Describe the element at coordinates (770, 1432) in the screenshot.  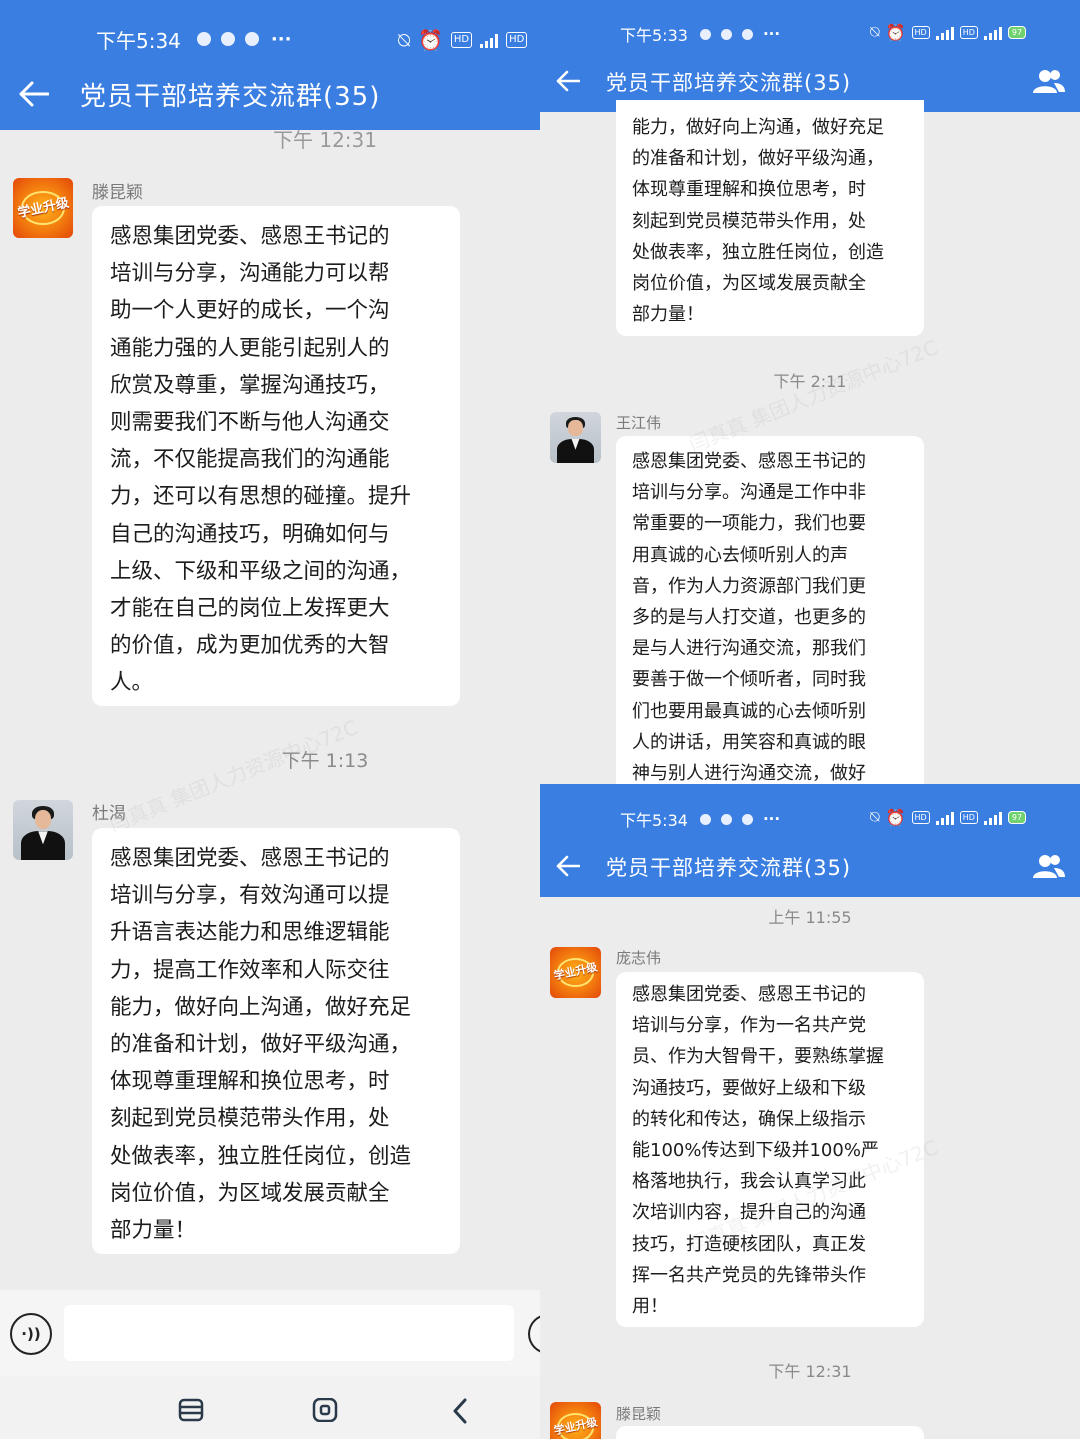
I see `message-bubble` at that location.